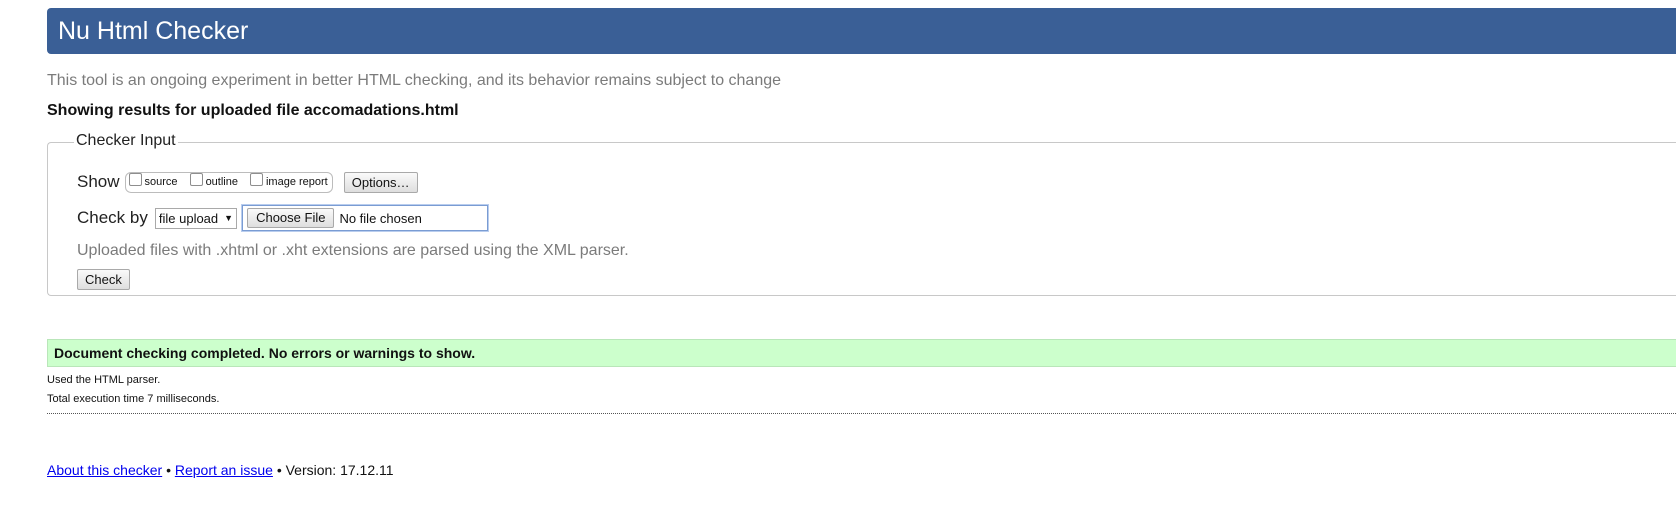 This screenshot has height=517, width=1676. Describe the element at coordinates (297, 182) in the screenshot. I see `image-report-checkbox-label: image report` at that location.